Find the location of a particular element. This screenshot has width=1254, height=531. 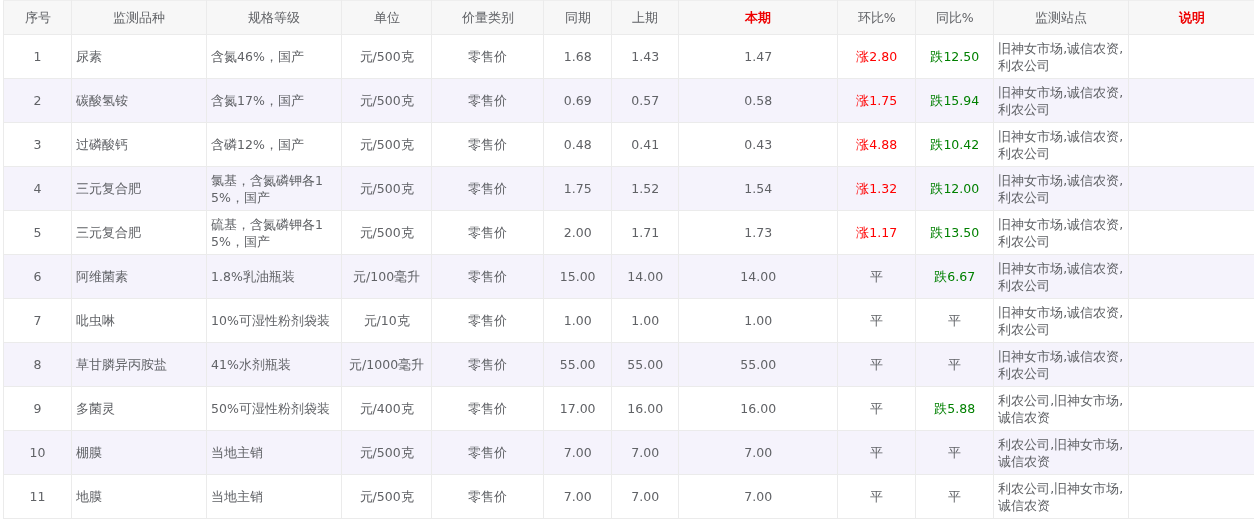

table-cell: 涨4.88 is located at coordinates (877, 144).